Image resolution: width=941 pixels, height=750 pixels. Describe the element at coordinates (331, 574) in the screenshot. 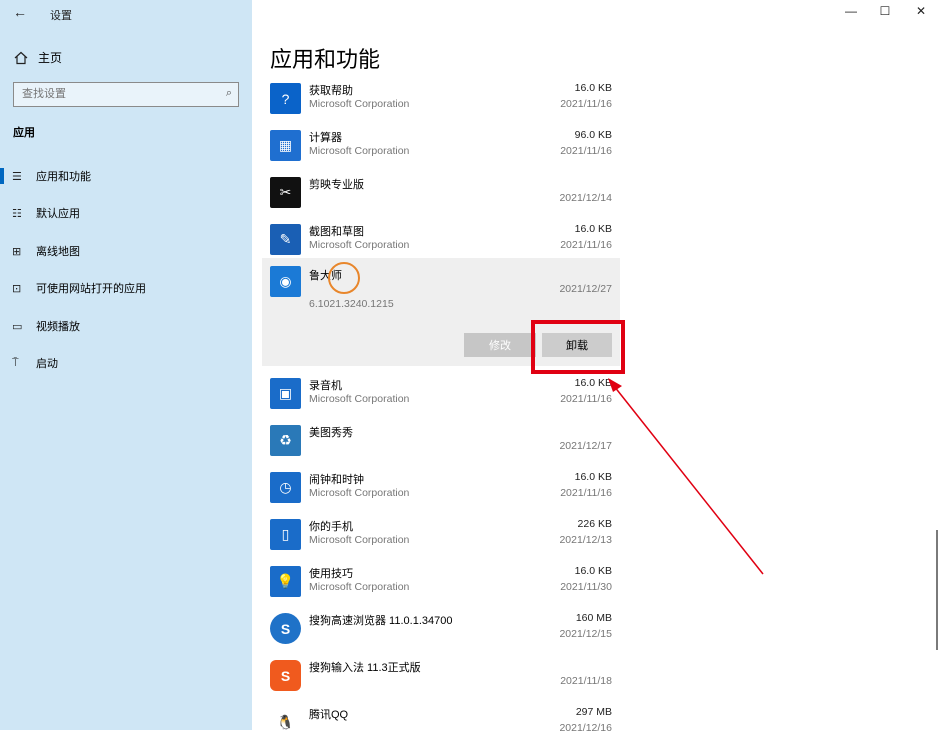

I see `app-name: 使用技巧` at that location.